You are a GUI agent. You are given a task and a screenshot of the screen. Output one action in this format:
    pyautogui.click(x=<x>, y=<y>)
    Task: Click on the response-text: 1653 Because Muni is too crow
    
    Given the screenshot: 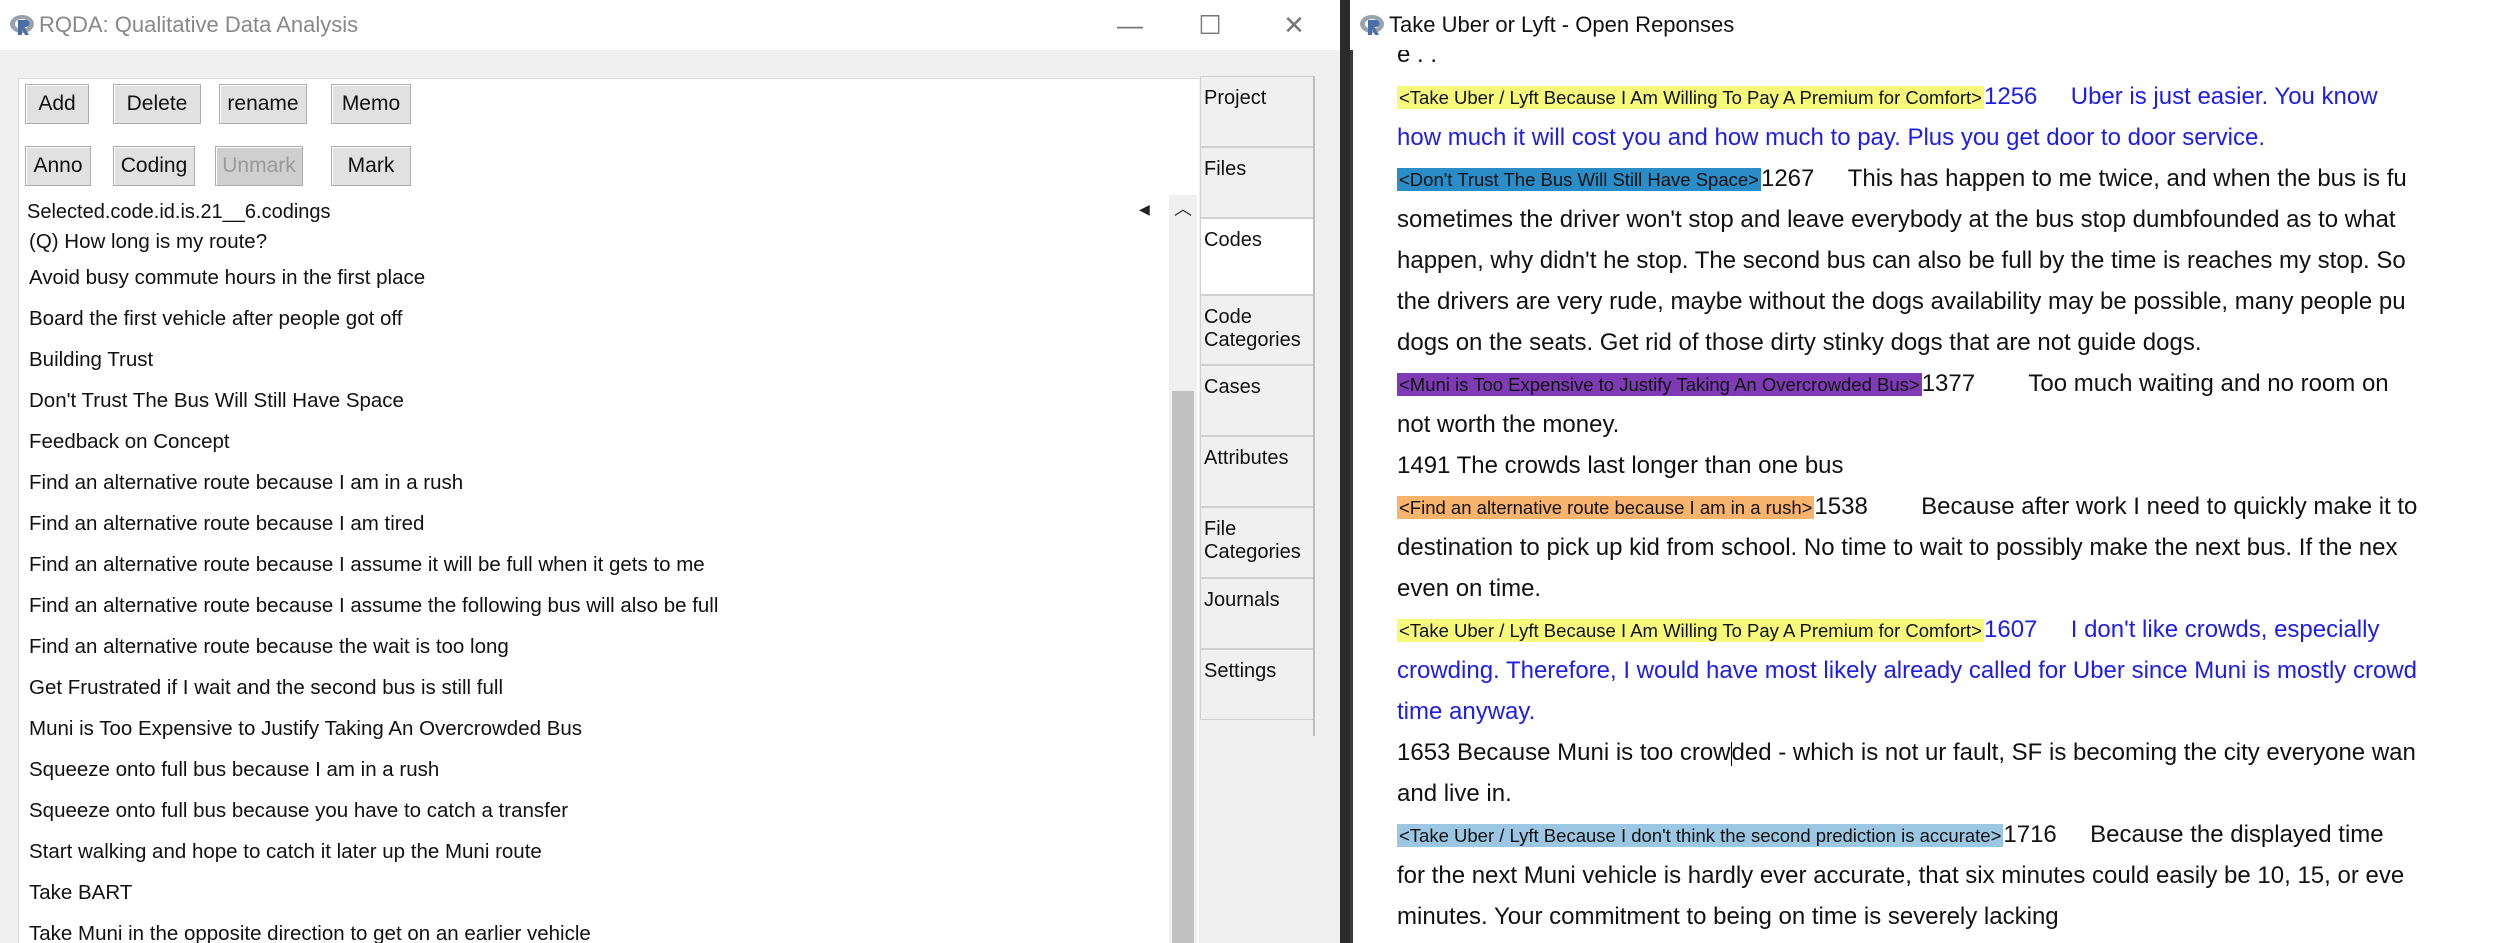 What is the action you would take?
    pyautogui.click(x=1564, y=752)
    